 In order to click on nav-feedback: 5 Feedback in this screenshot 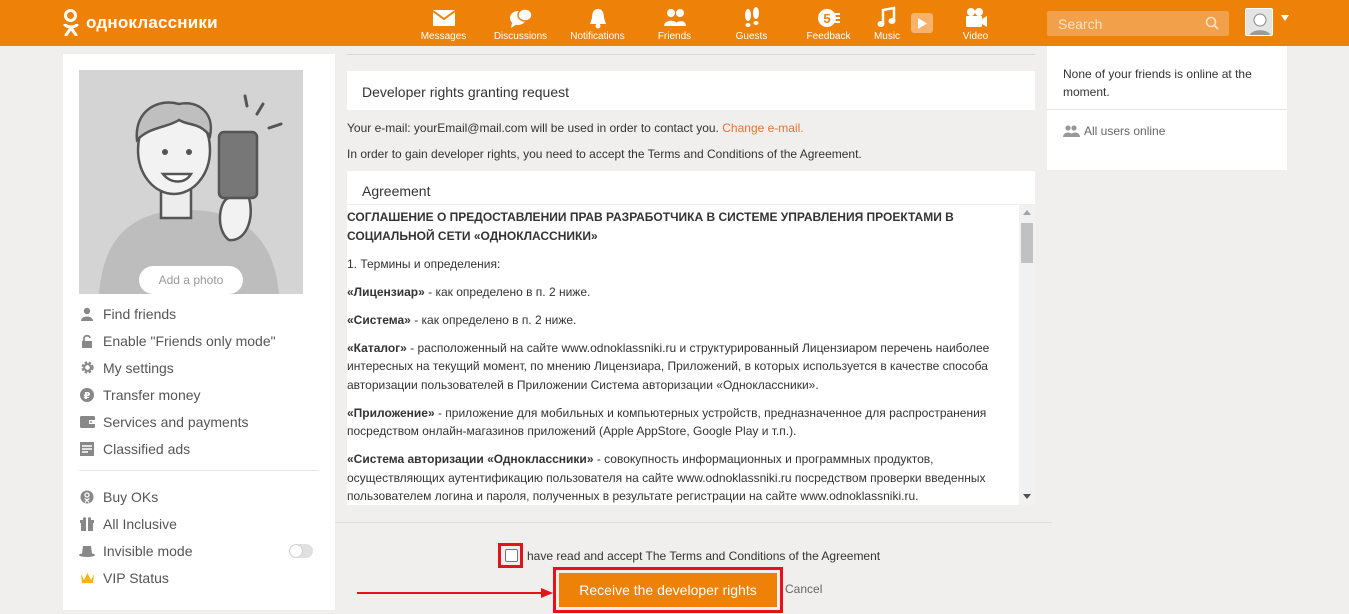, I will do `click(828, 23)`.